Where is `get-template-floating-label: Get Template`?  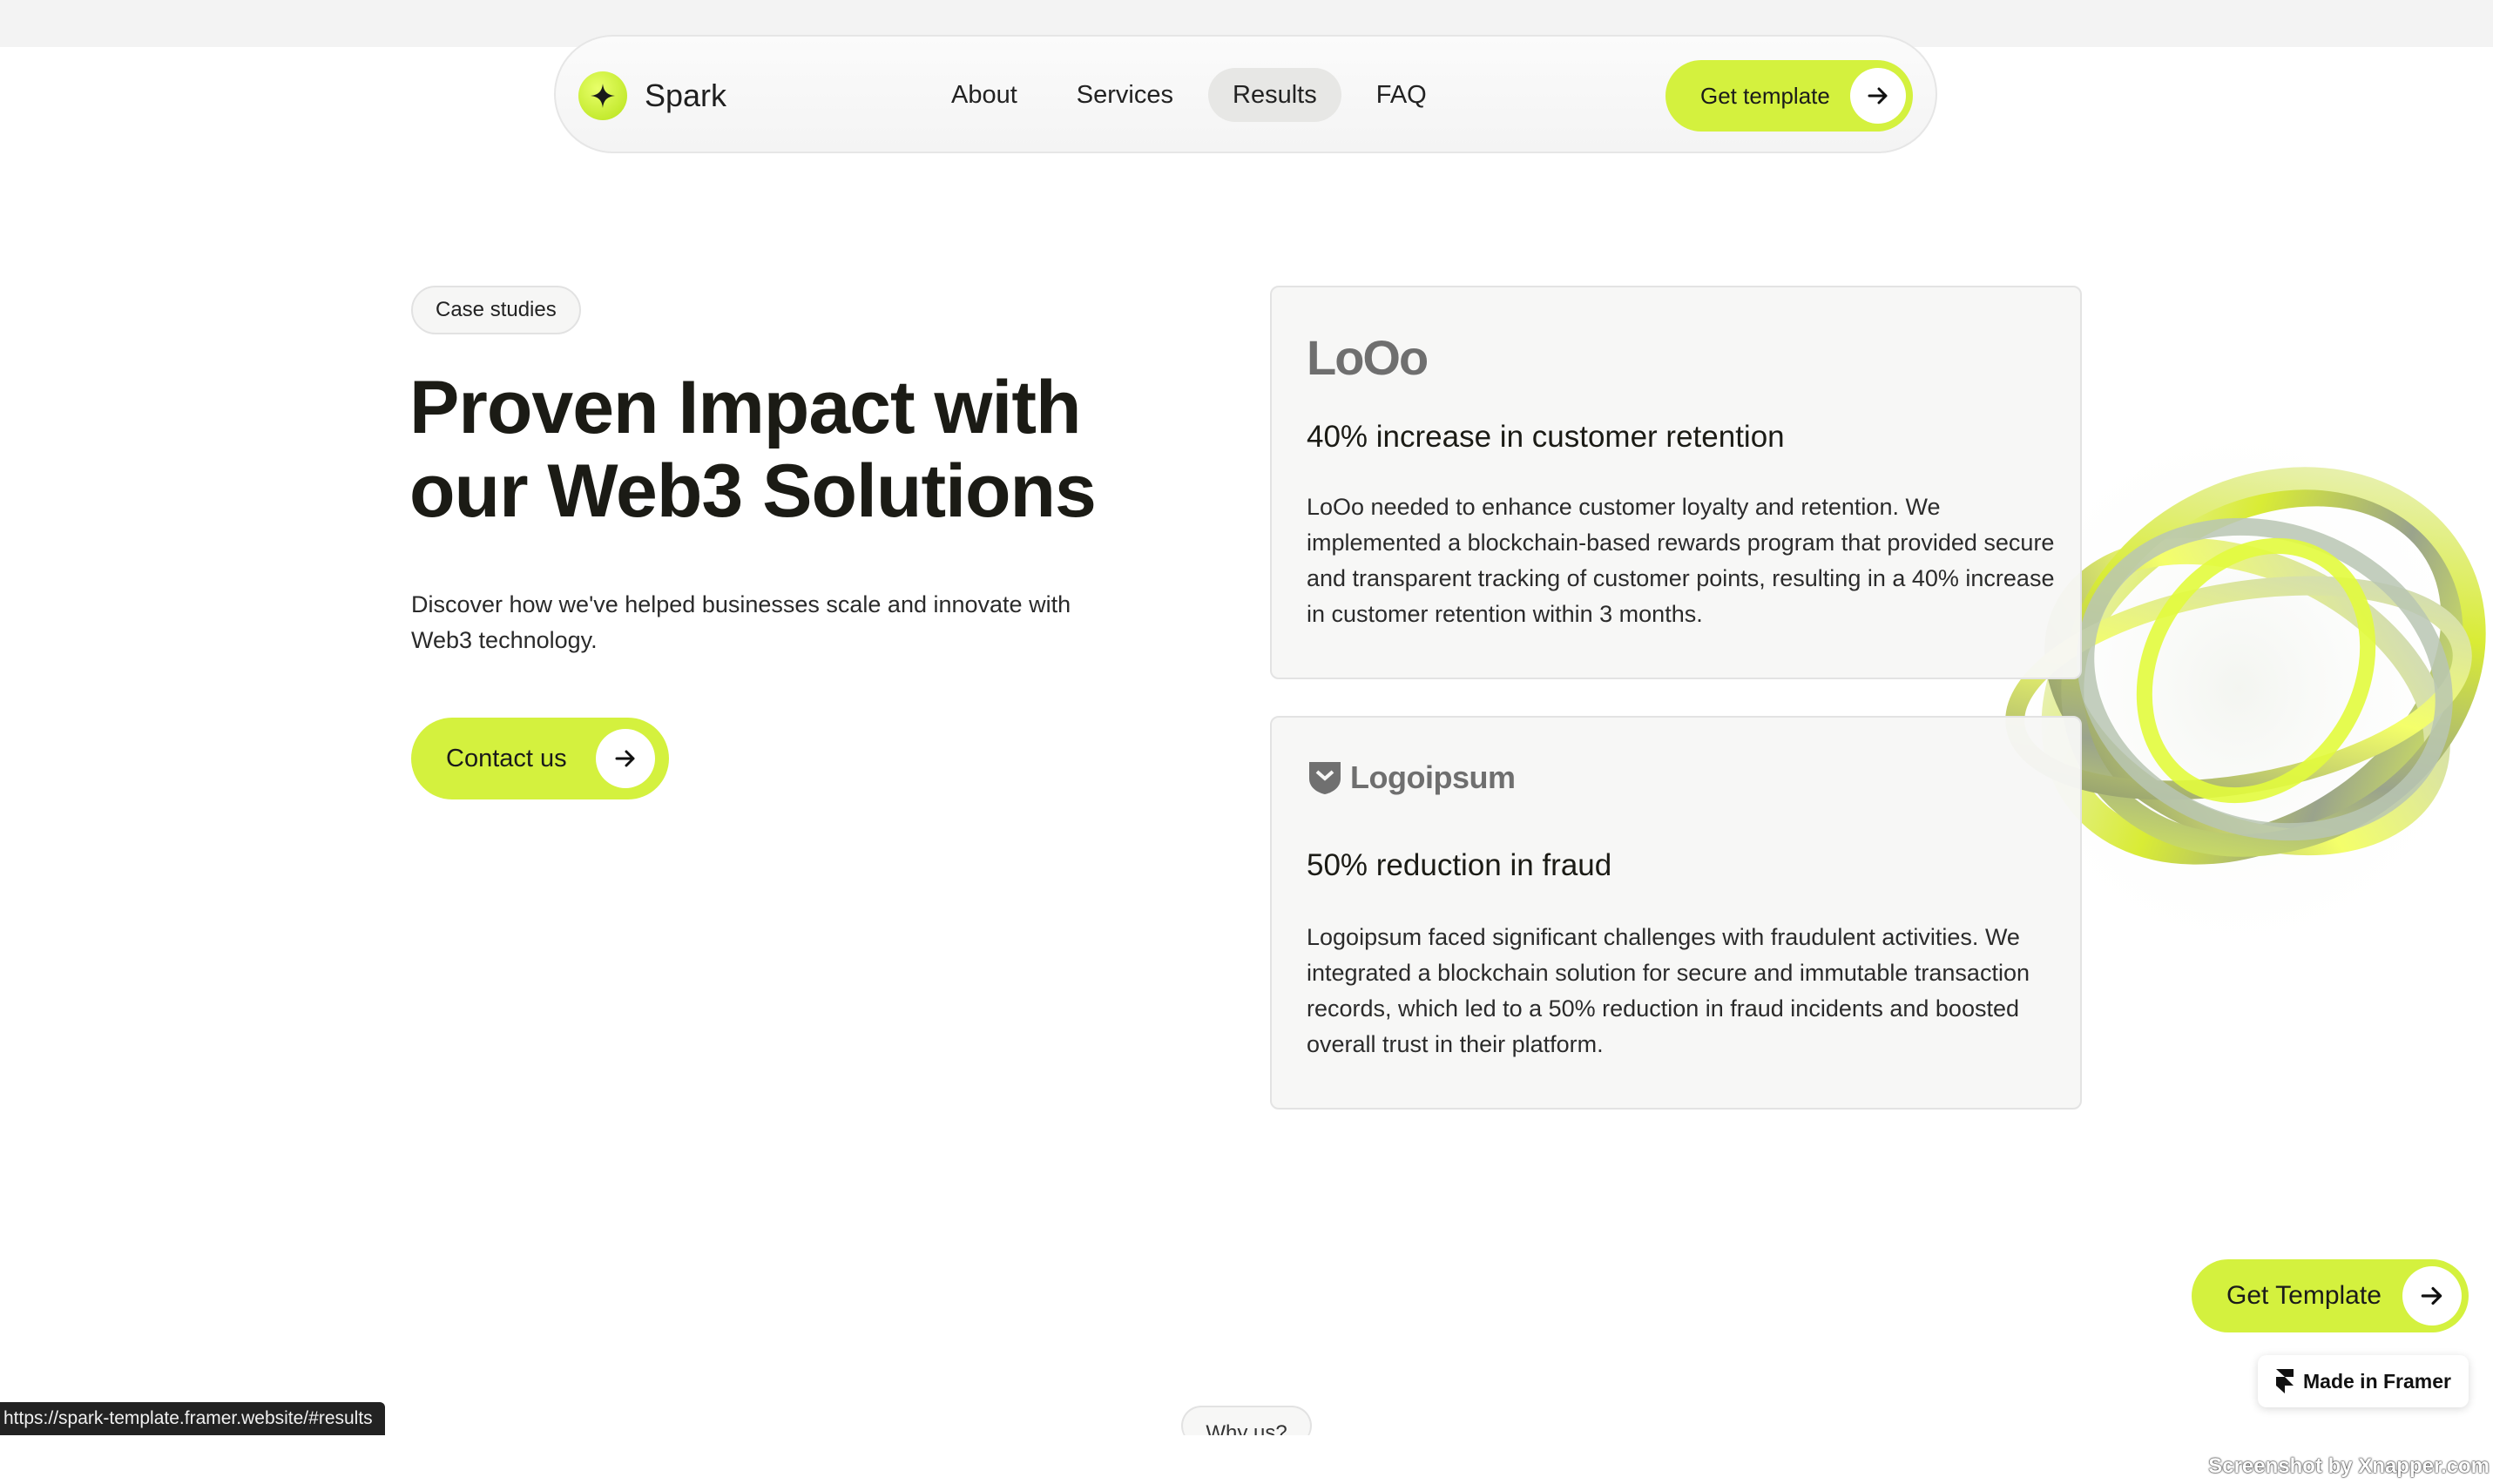 get-template-floating-label: Get Template is located at coordinates (2304, 1295).